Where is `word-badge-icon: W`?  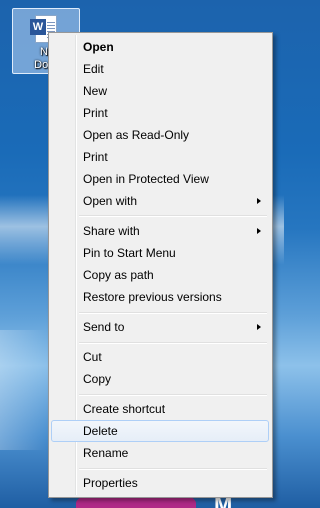
word-badge-icon: W is located at coordinates (38, 27).